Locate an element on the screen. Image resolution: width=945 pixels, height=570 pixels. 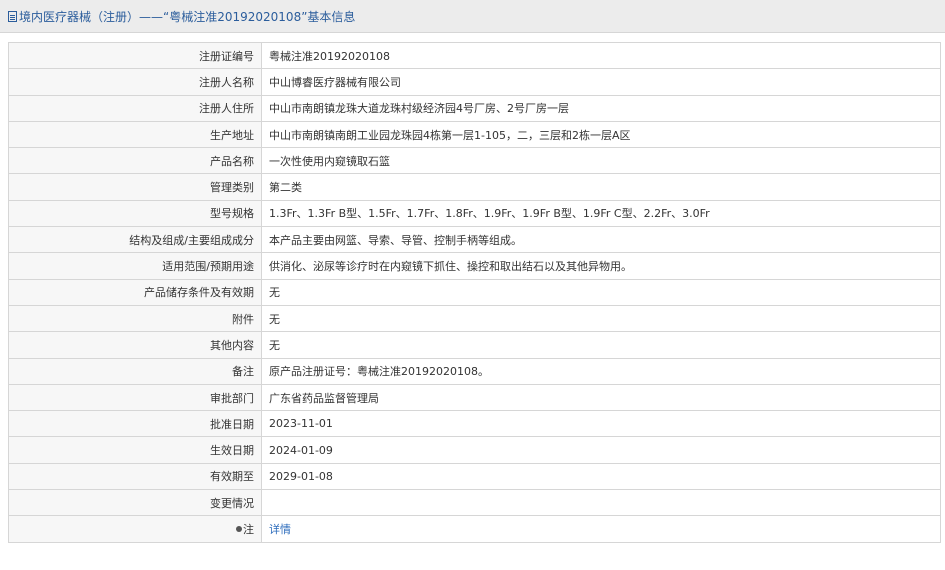
row-value: 中山市南朗镇南朗工业园龙珠园4栋第一层1-105，二，三层和2栋一层A区 is located at coordinates (601, 134).